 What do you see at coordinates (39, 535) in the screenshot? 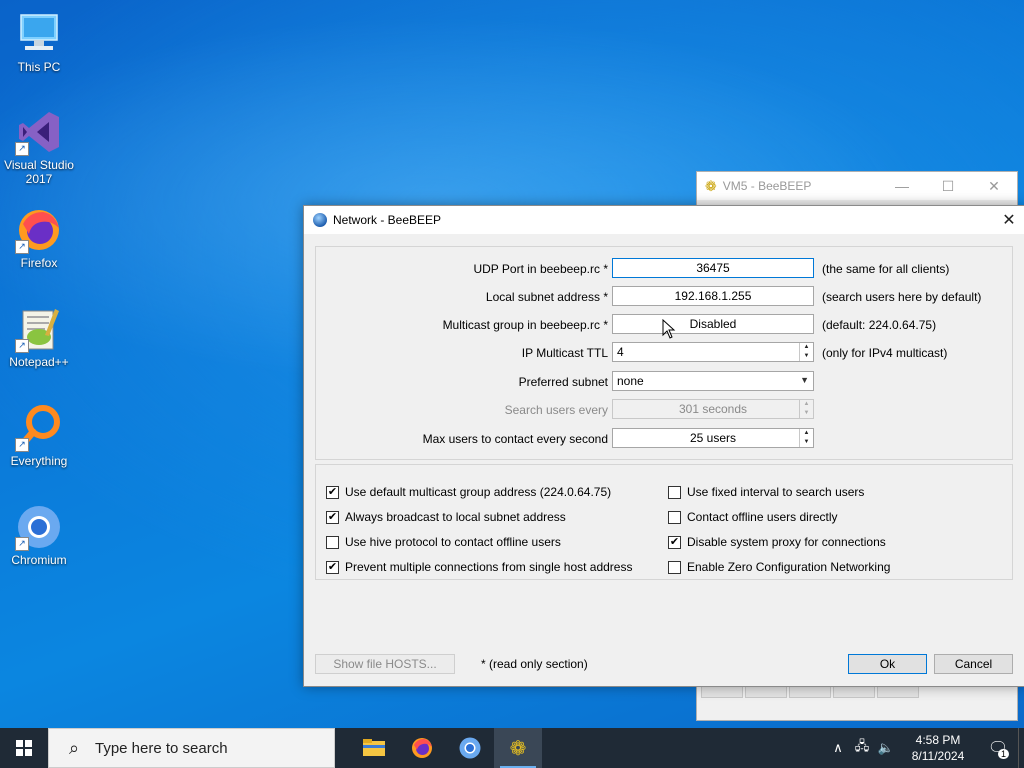
I see `desktop-icon-chromium: ↗ Chromium` at bounding box center [39, 535].